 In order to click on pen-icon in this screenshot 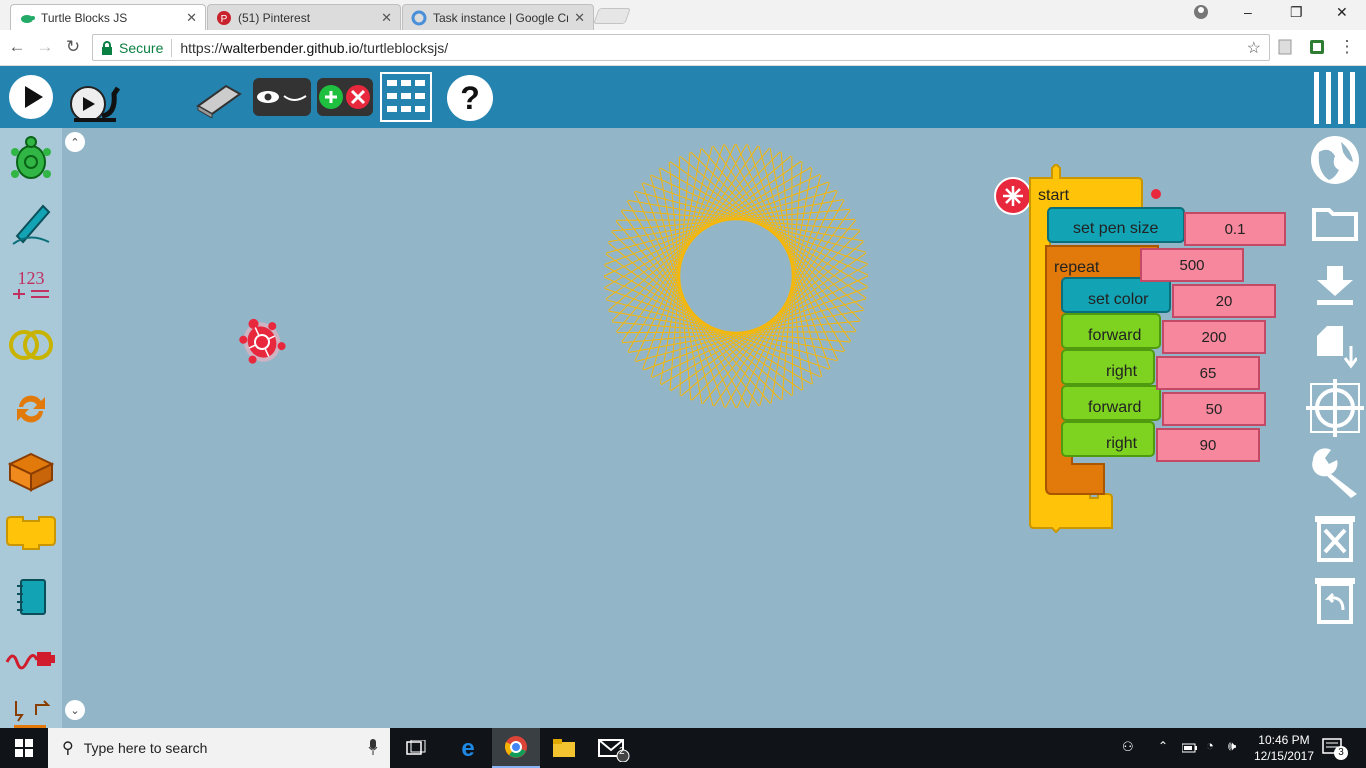, I will do `click(31, 221)`.